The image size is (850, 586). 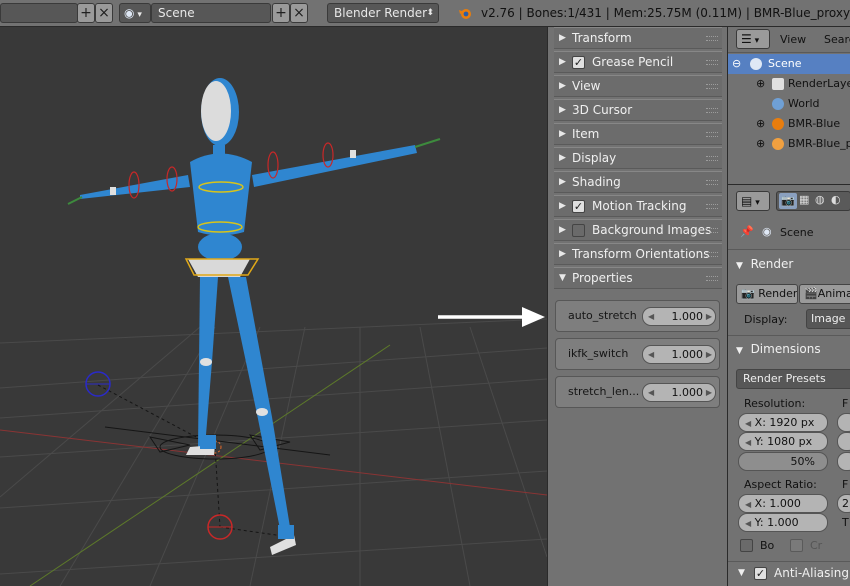 I want to click on context-tabs: 📷 ▦ ◍ ◐, so click(x=813, y=201).